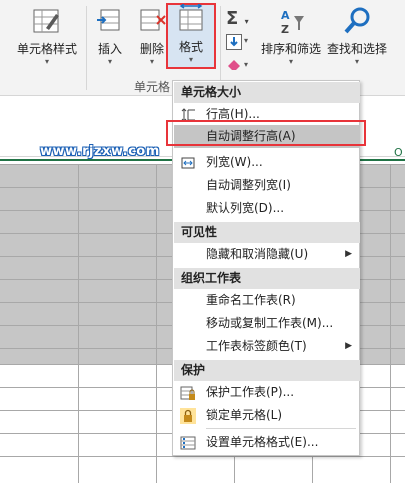 This screenshot has width=405, height=483. I want to click on cell-styles-icon, so click(46, 21).